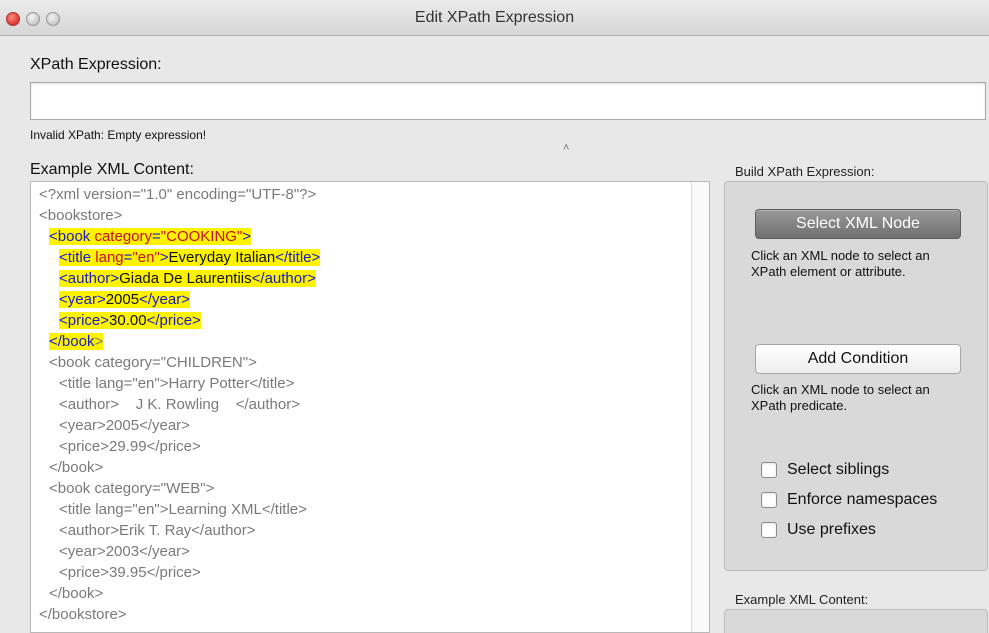 Image resolution: width=989 pixels, height=633 pixels. Describe the element at coordinates (566, 148) in the screenshot. I see `splitter-handle-icon: ˄` at that location.